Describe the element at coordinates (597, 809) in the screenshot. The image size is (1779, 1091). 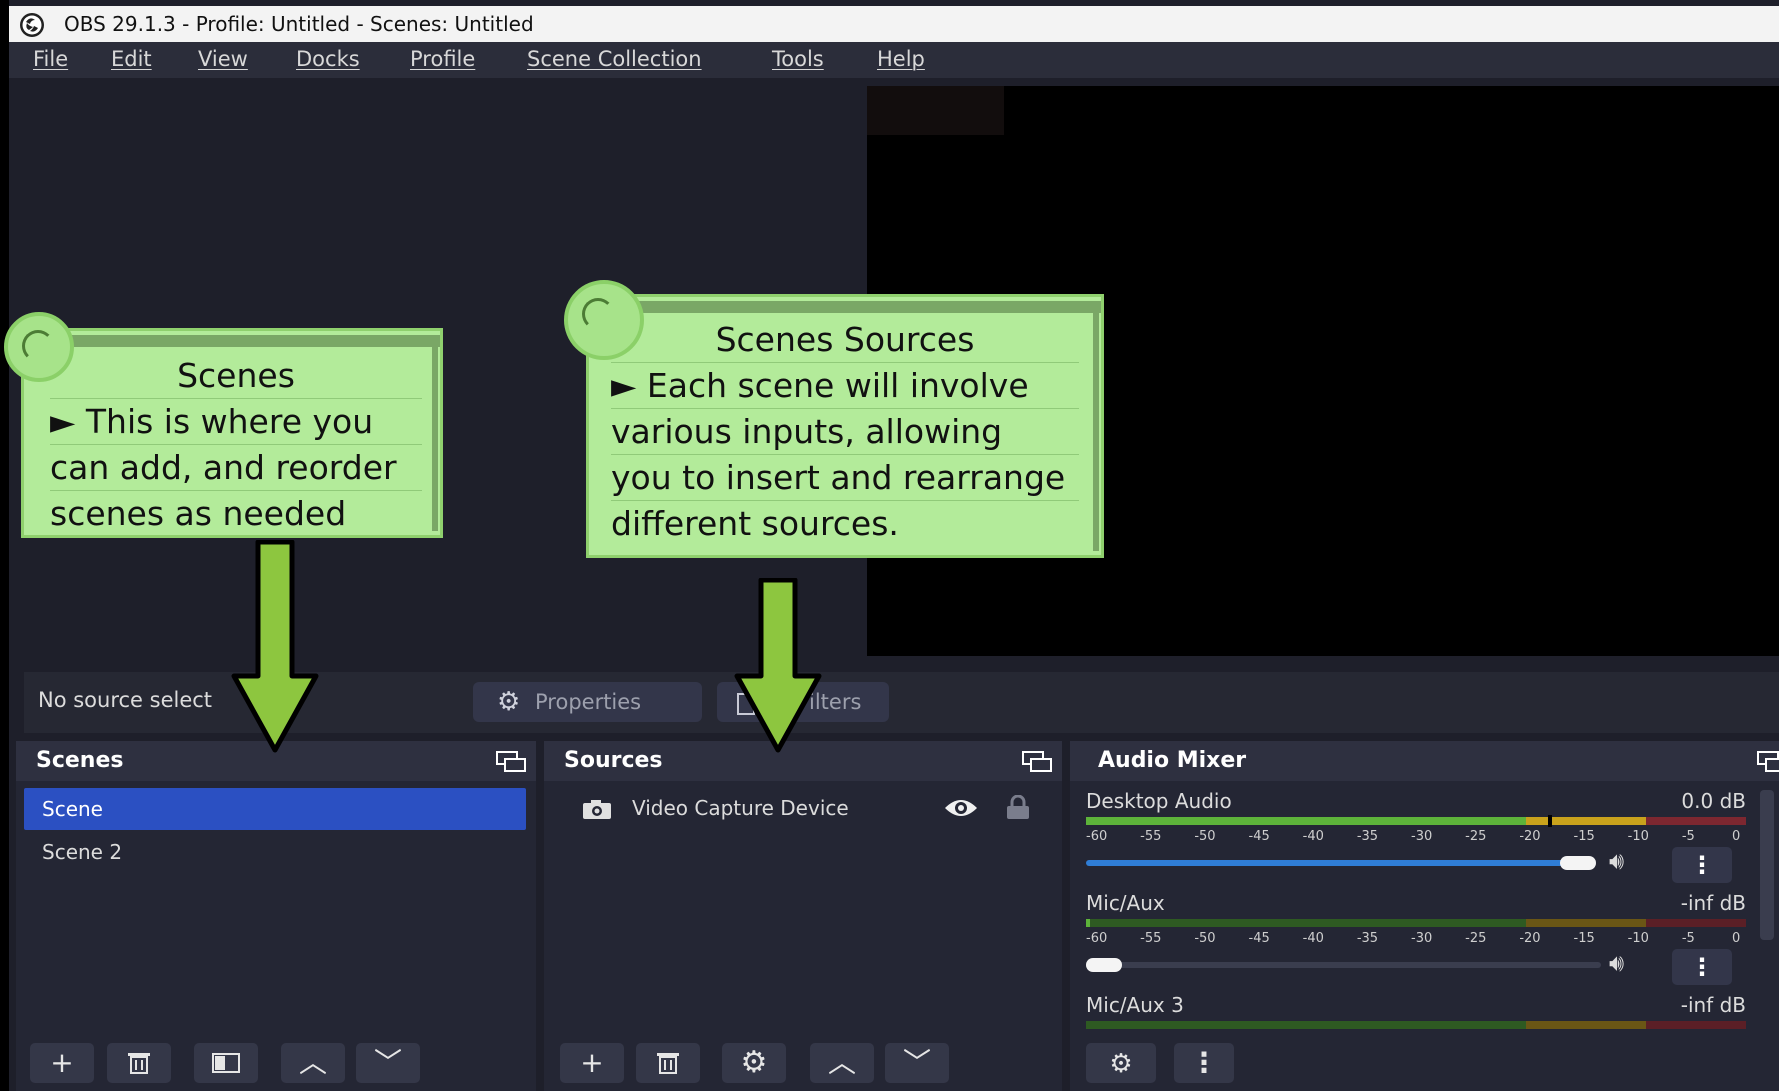
I see `camera-icon` at that location.